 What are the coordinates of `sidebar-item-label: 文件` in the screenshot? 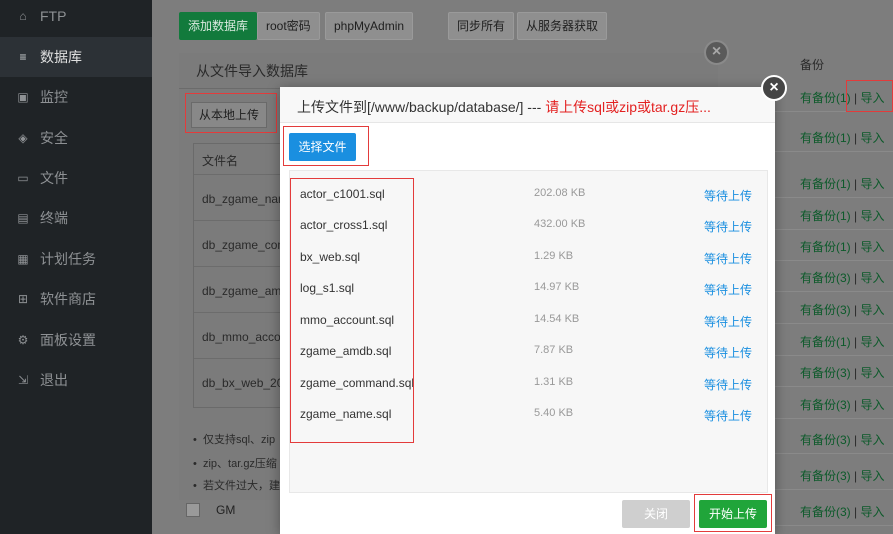 It's located at (54, 178).